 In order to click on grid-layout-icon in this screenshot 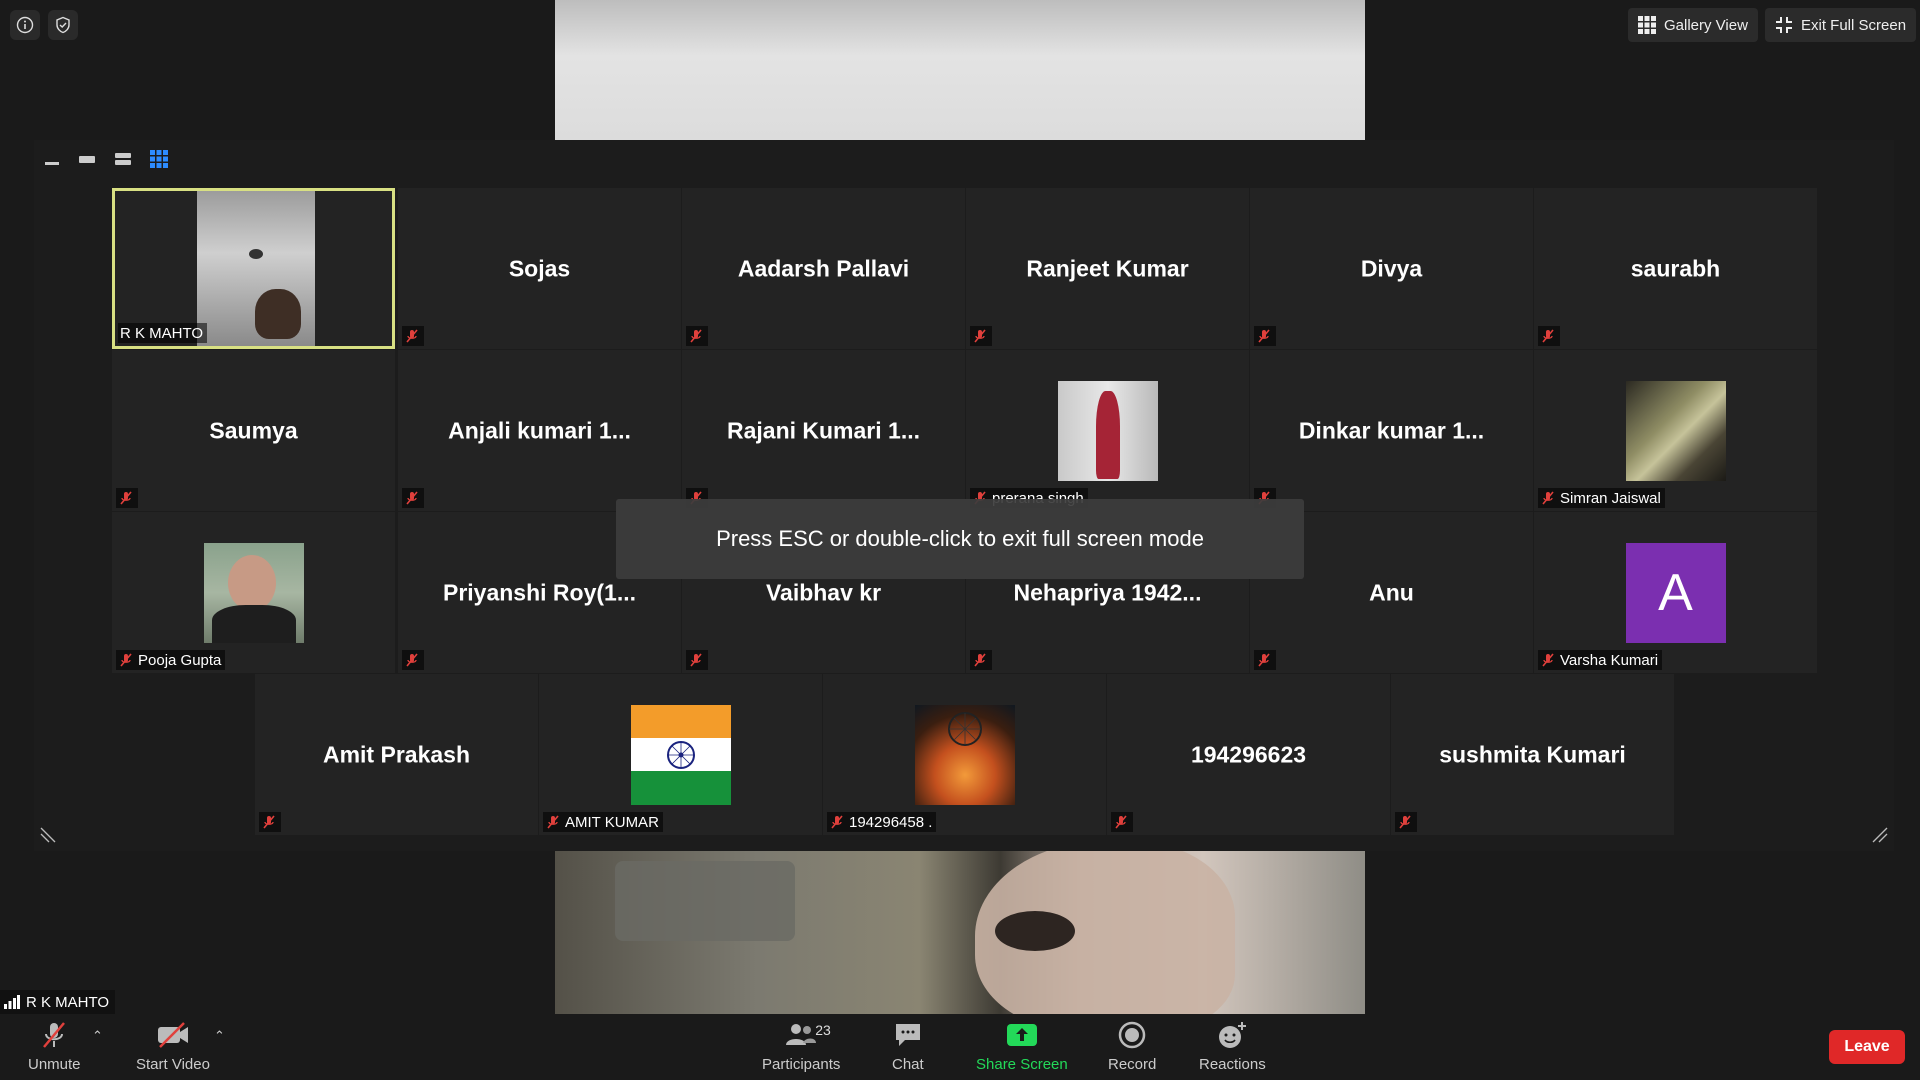, I will do `click(159, 161)`.